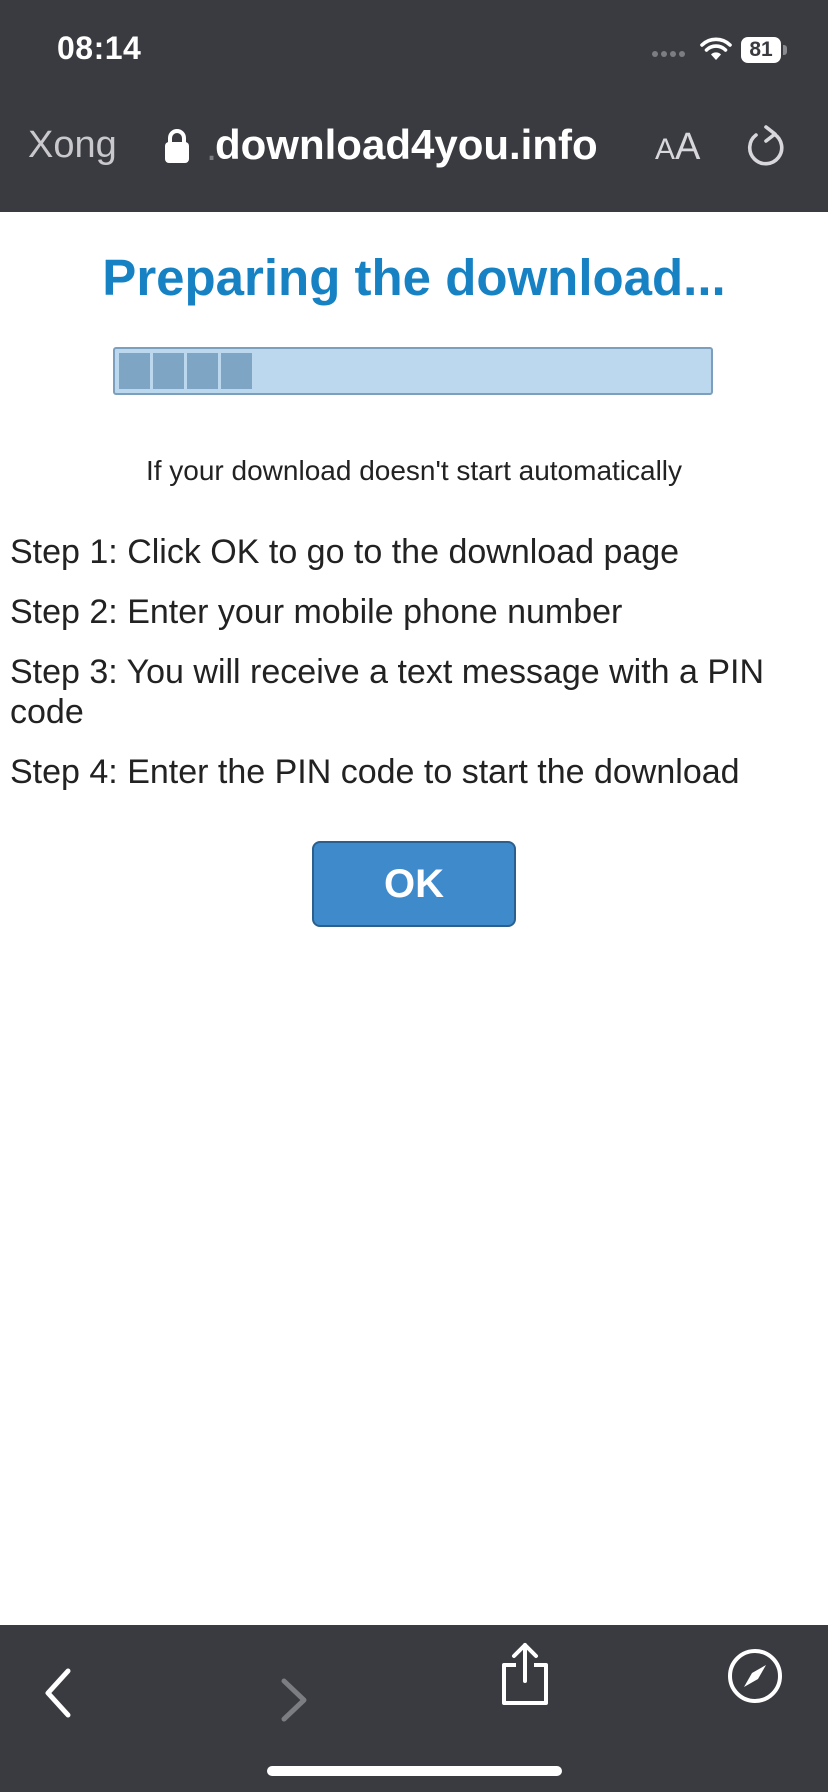 This screenshot has height=1792, width=828. Describe the element at coordinates (406, 145) in the screenshot. I see `address-bar: download4you.info` at that location.